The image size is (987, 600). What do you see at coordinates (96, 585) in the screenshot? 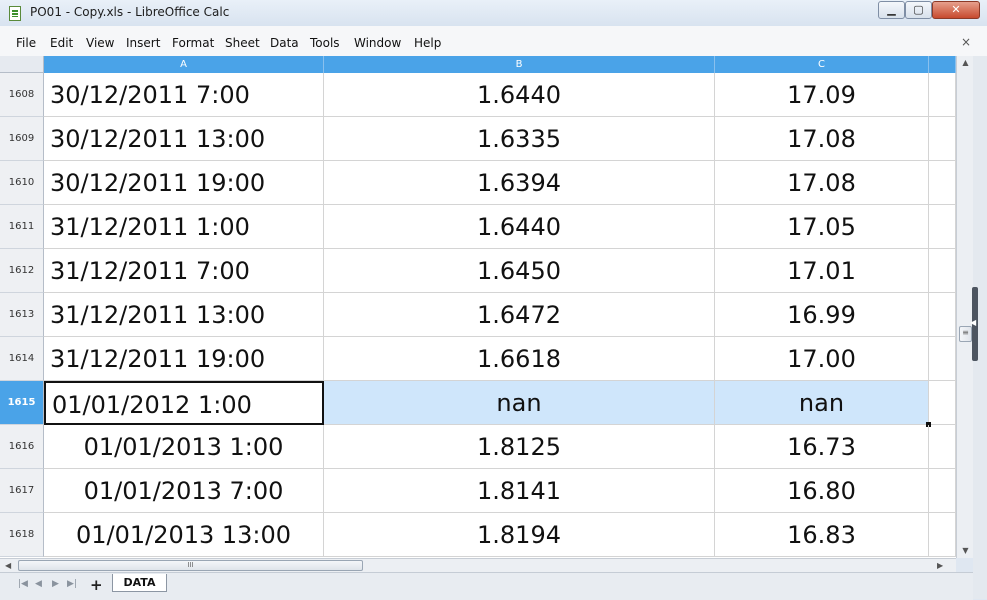
I see `add-sheet-button: +` at bounding box center [96, 585].